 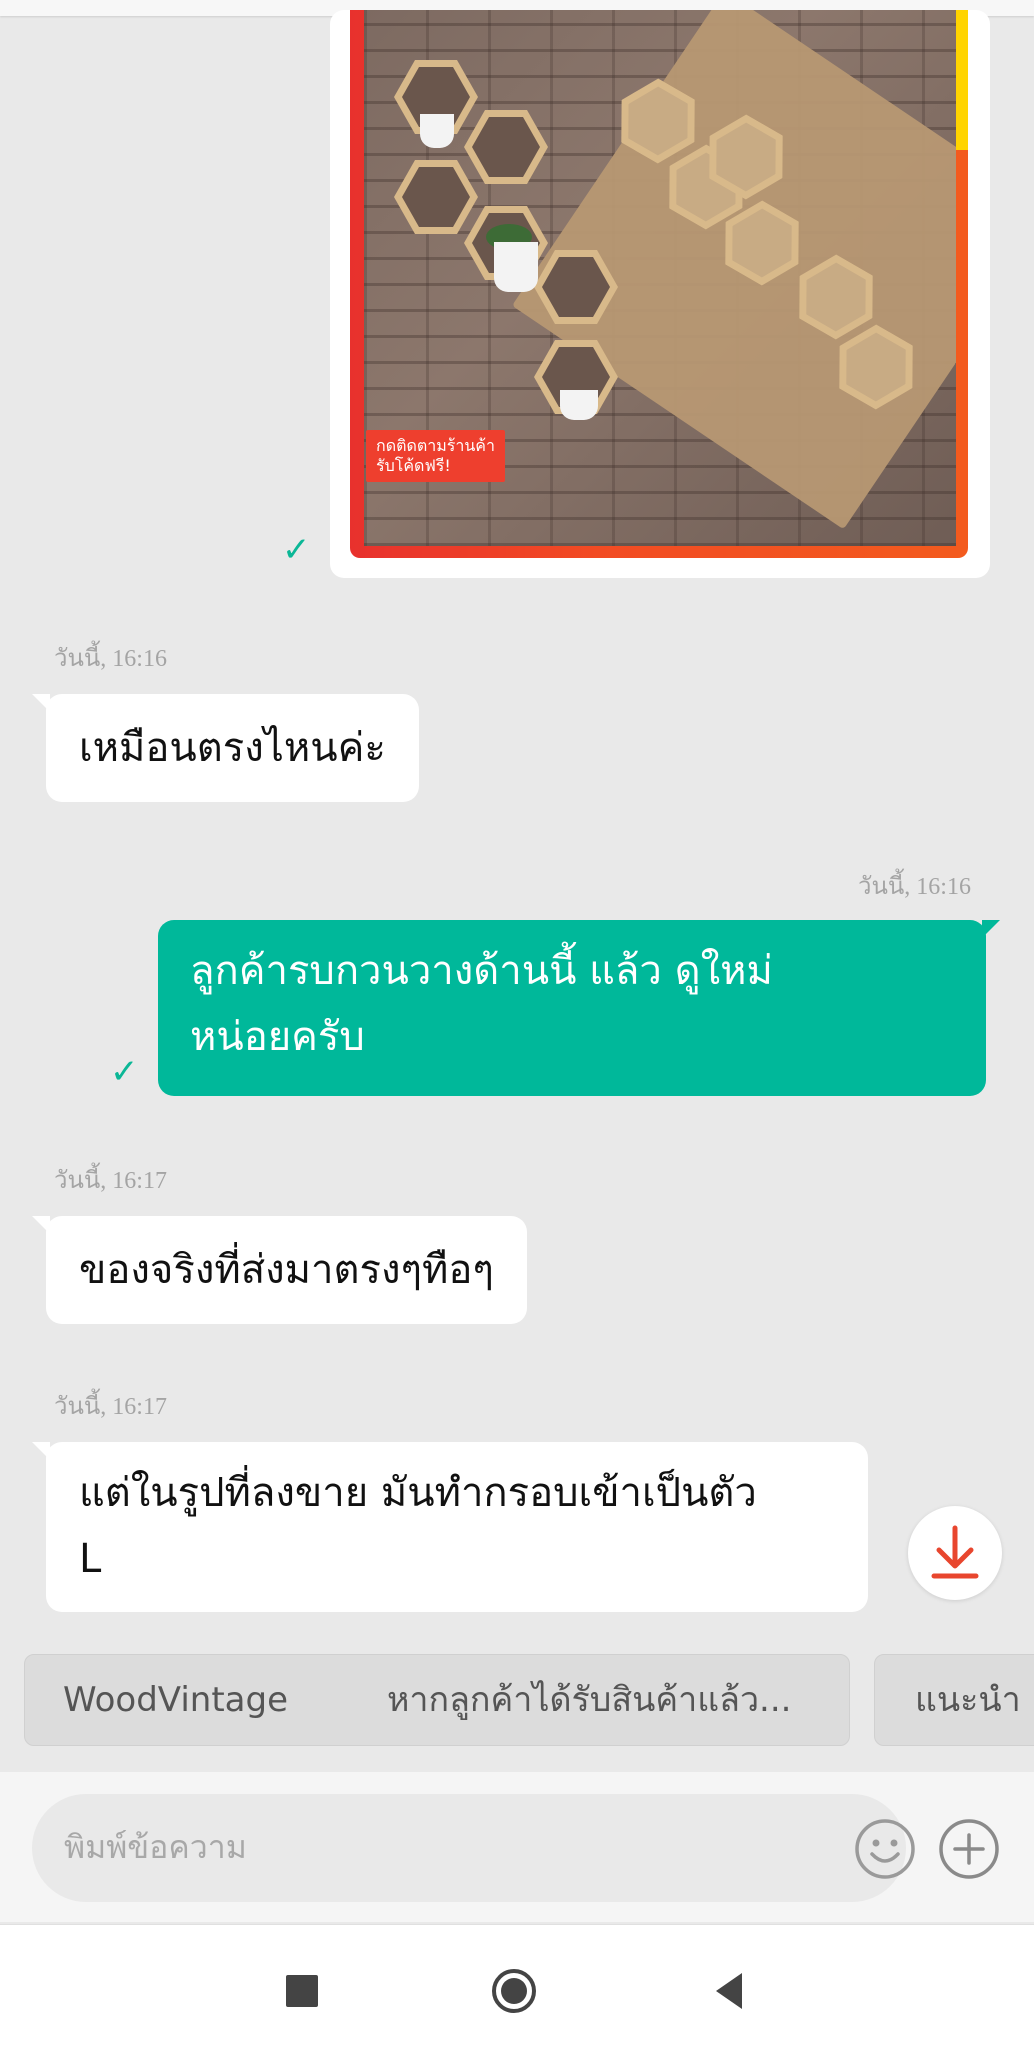 What do you see at coordinates (413, 465) in the screenshot?
I see `promo-line-2: รับโค้ดฟรี!` at bounding box center [413, 465].